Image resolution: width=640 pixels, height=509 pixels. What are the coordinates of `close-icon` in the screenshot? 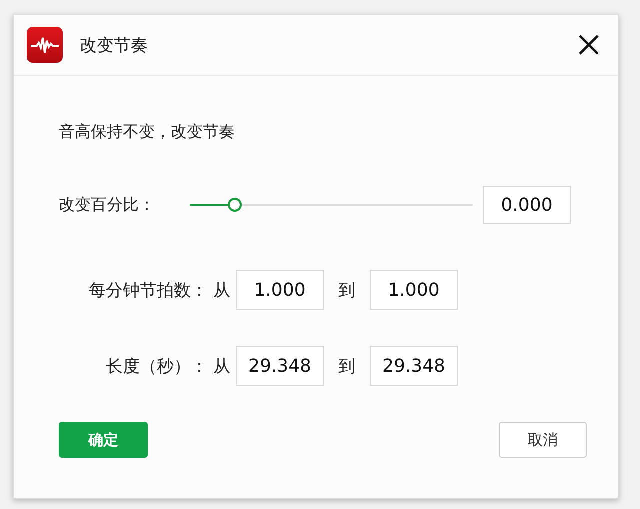 It's located at (589, 45).